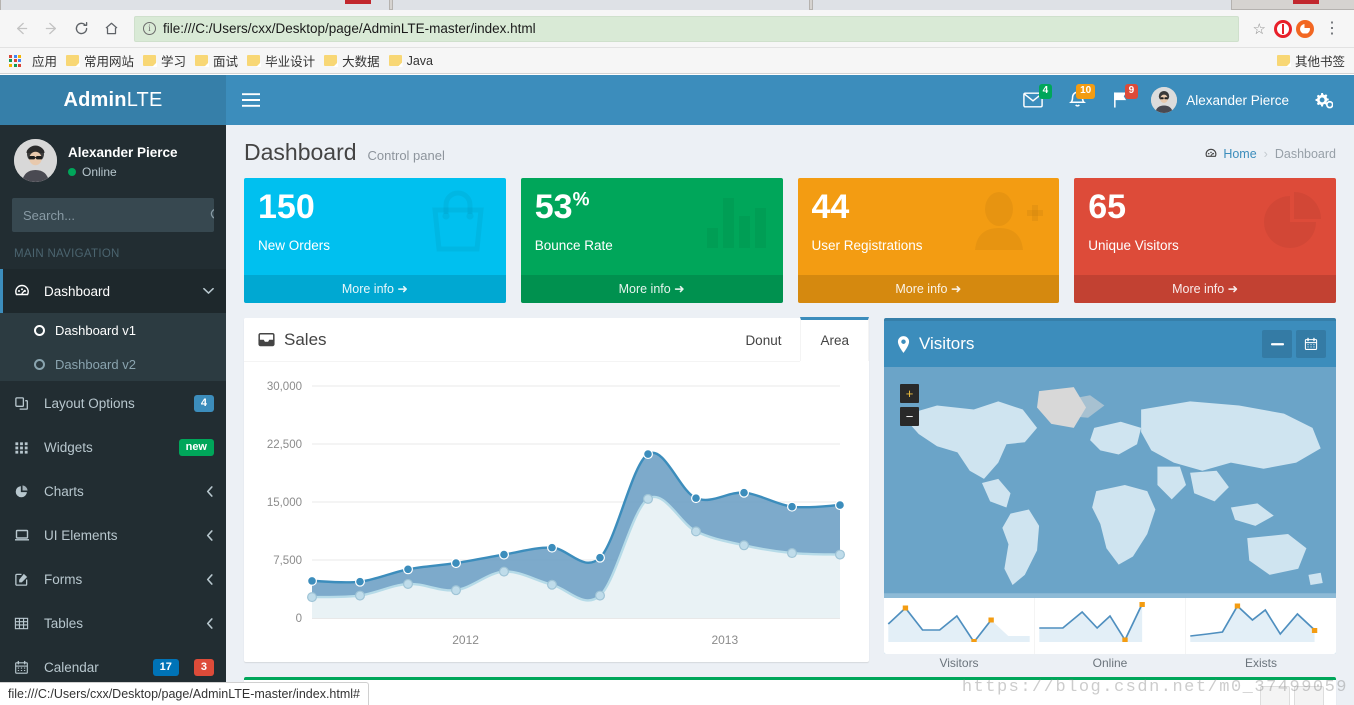 This screenshot has width=1354, height=705. What do you see at coordinates (1289, 220) in the screenshot?
I see `pie-chart-icon` at bounding box center [1289, 220].